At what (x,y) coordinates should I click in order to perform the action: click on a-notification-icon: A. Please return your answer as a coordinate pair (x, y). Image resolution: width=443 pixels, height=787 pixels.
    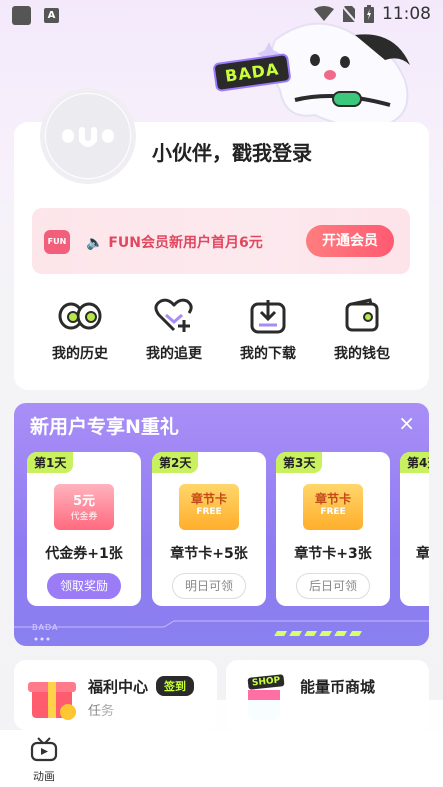
    Looking at the image, I should click on (51, 15).